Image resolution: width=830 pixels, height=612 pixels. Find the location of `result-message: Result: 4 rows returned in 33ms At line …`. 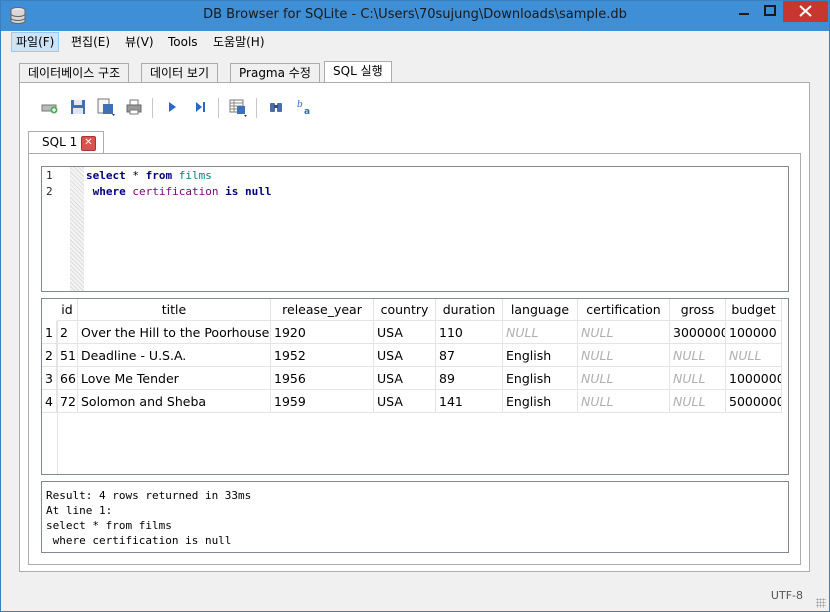

result-message: Result: 4 rows returned in 33ms At line … is located at coordinates (415, 517).